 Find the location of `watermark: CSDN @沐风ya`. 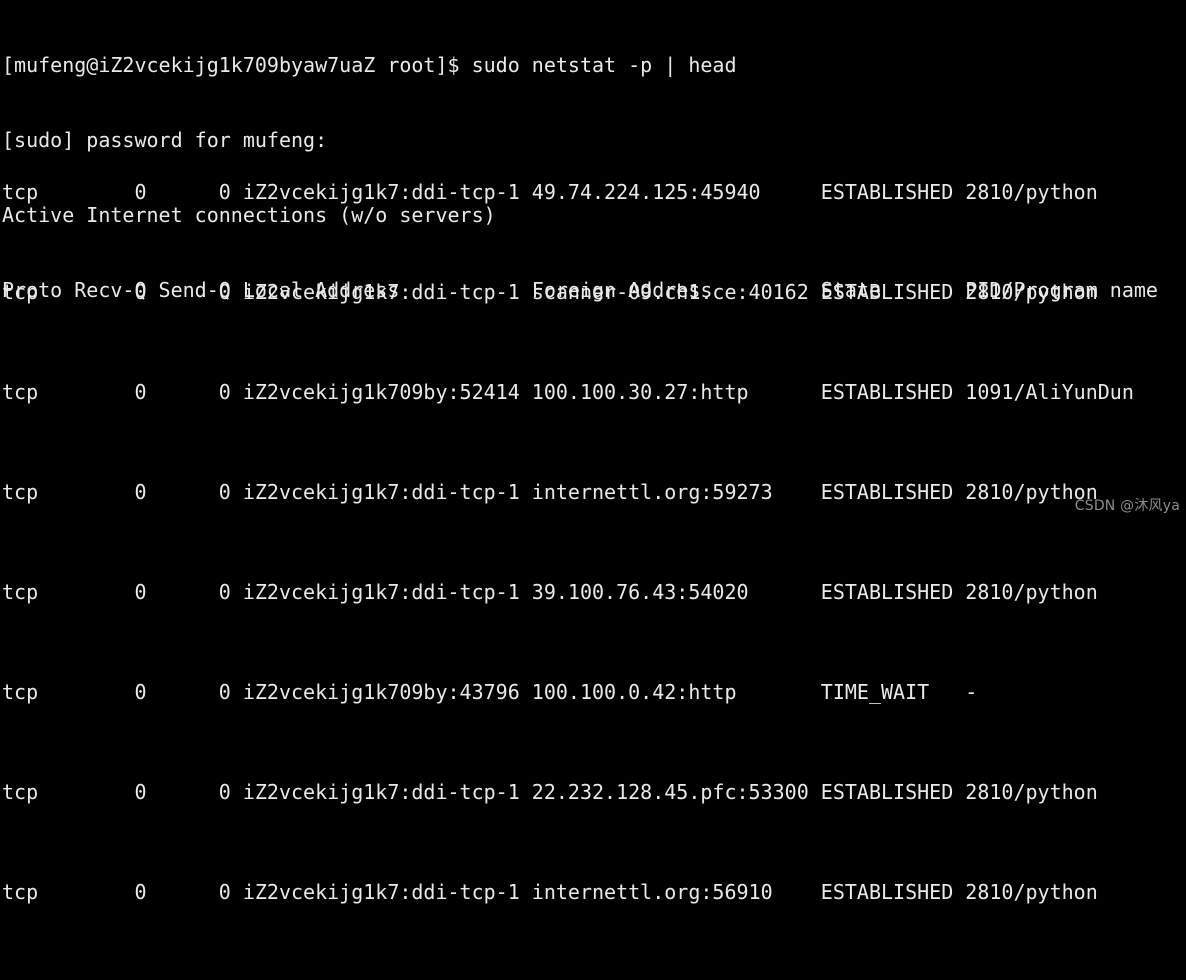

watermark: CSDN @沐风ya is located at coordinates (1127, 506).